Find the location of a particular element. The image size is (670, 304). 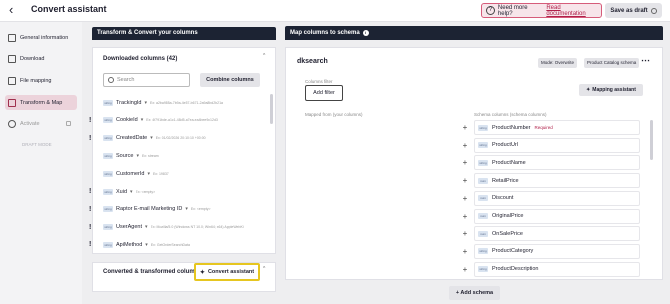

schema-column: string ProductCategory is located at coordinates (557, 251).